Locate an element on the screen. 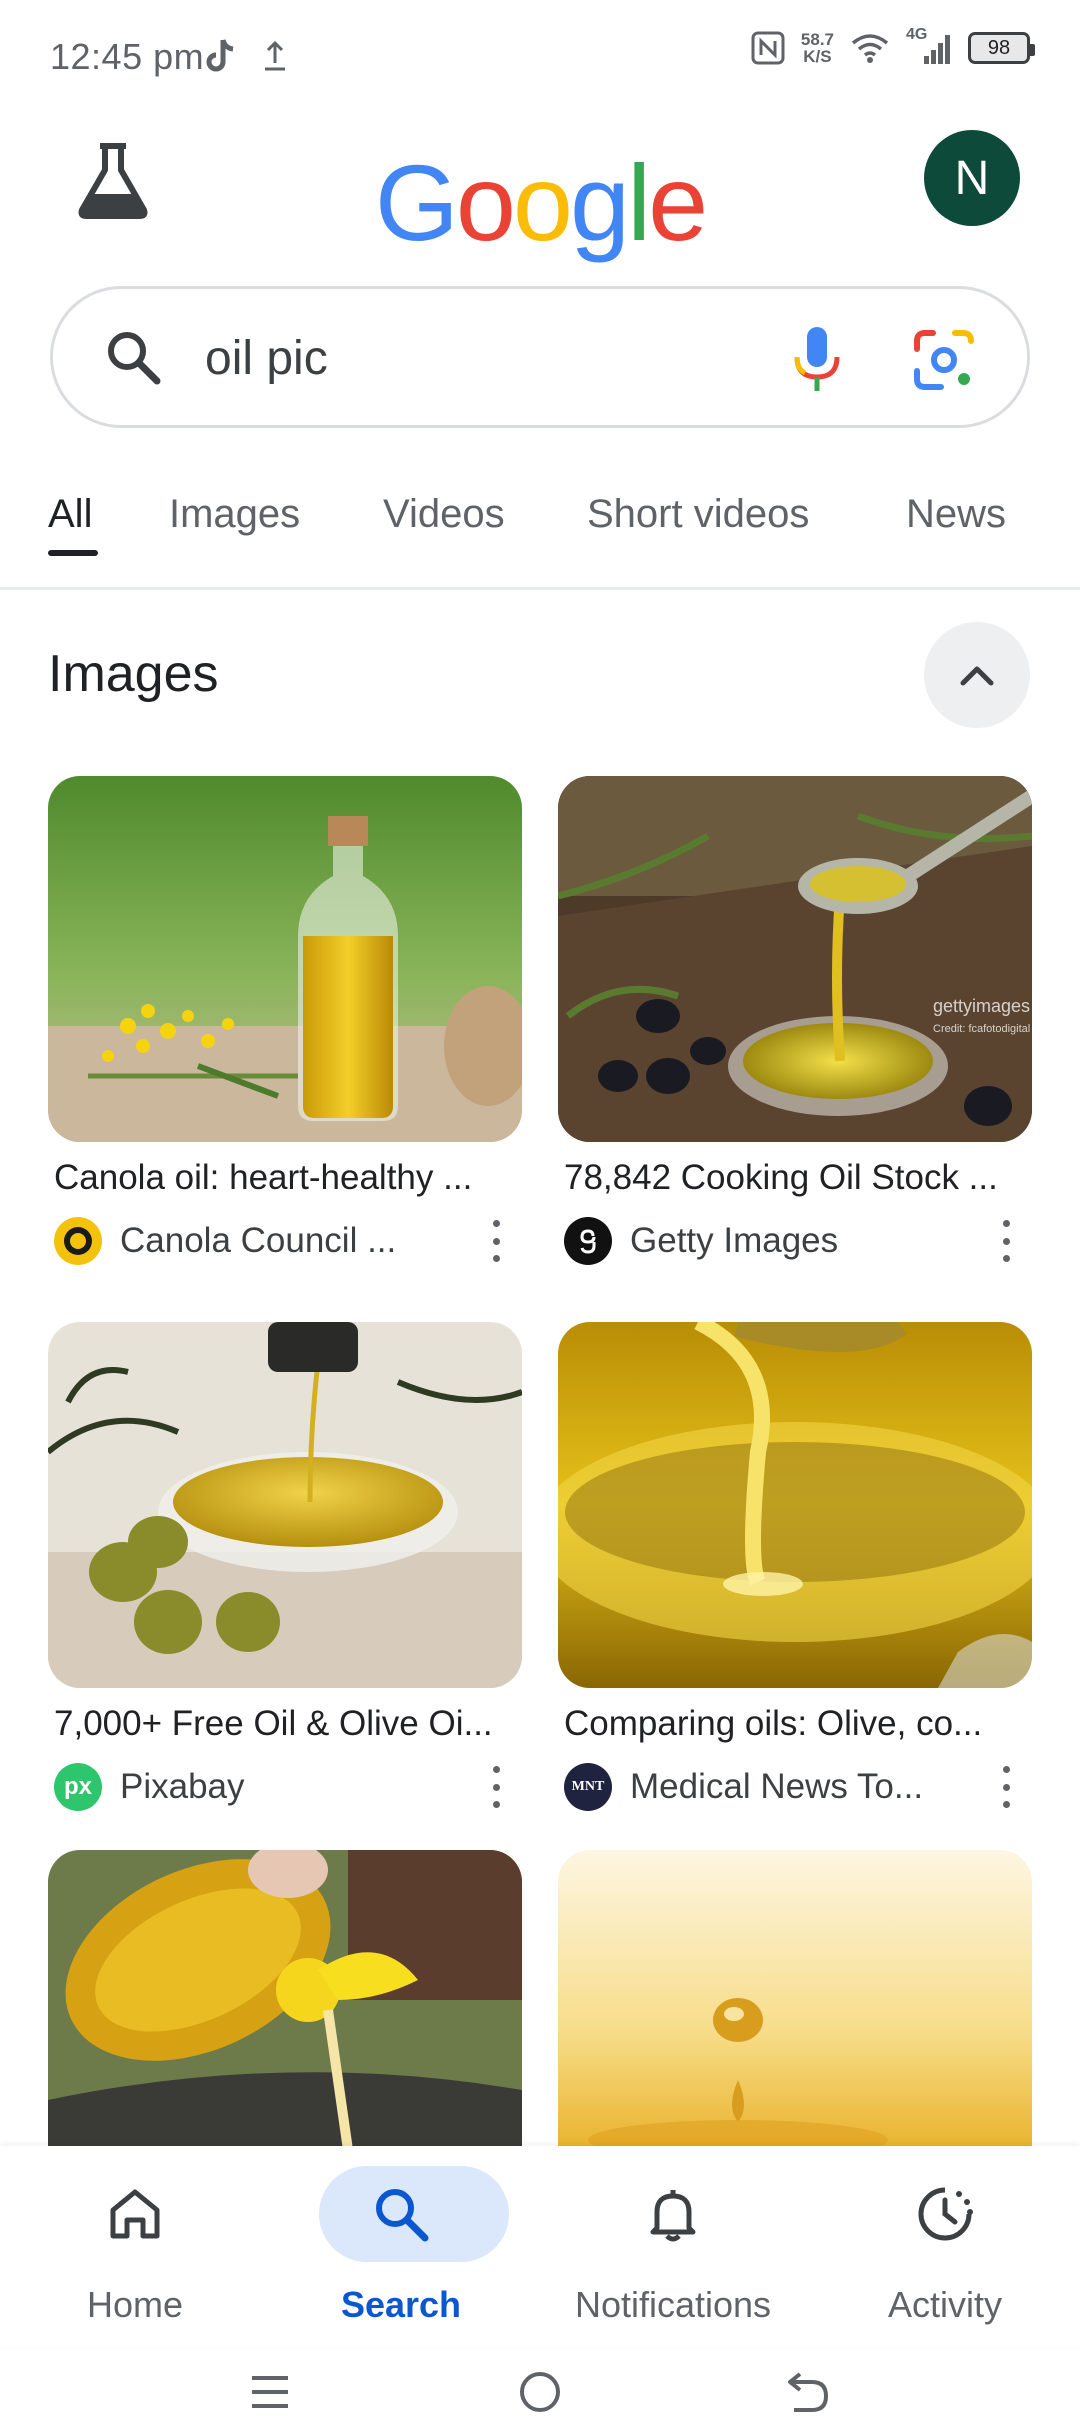 Image resolution: width=1080 pixels, height=2436 pixels. recent-apps-icon is located at coordinates (270, 2392).